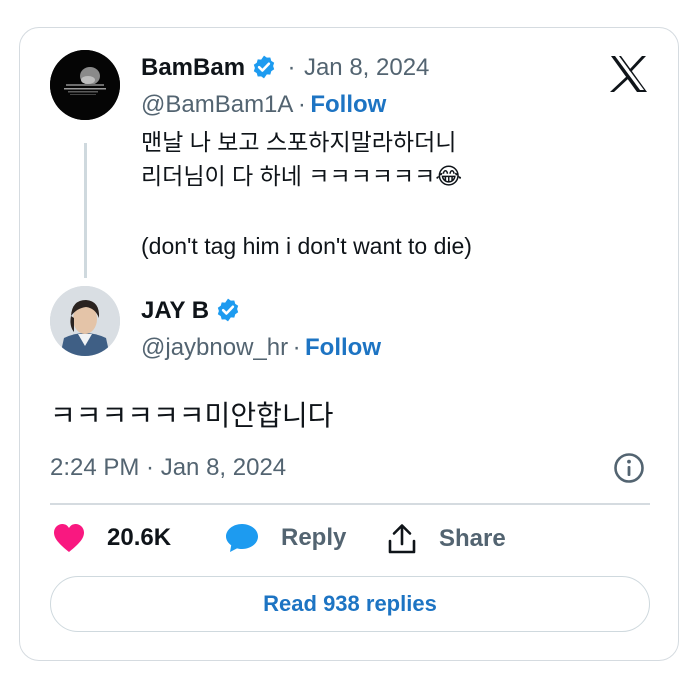 This screenshot has width=700, height=687. Describe the element at coordinates (350, 504) in the screenshot. I see `action-divider` at that location.